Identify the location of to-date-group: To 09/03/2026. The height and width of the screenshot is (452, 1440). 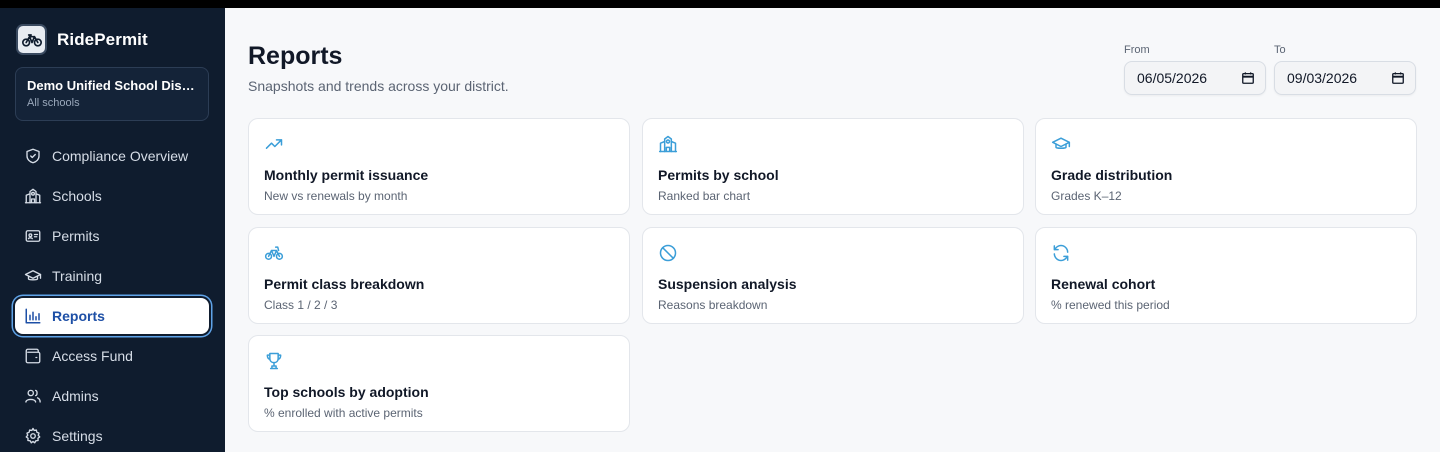
(1345, 69).